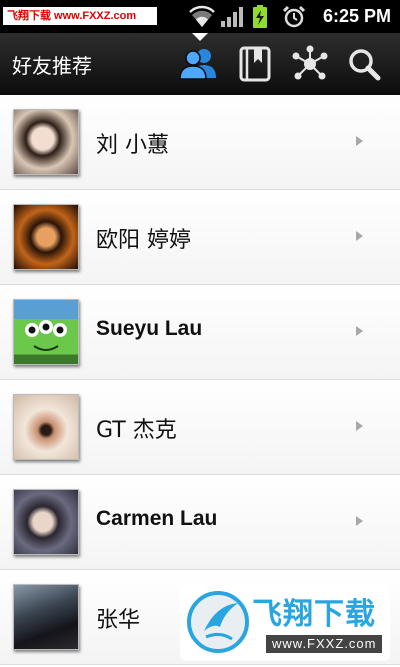  Describe the element at coordinates (356, 16) in the screenshot. I see `status-time: 6:25 PM` at that location.